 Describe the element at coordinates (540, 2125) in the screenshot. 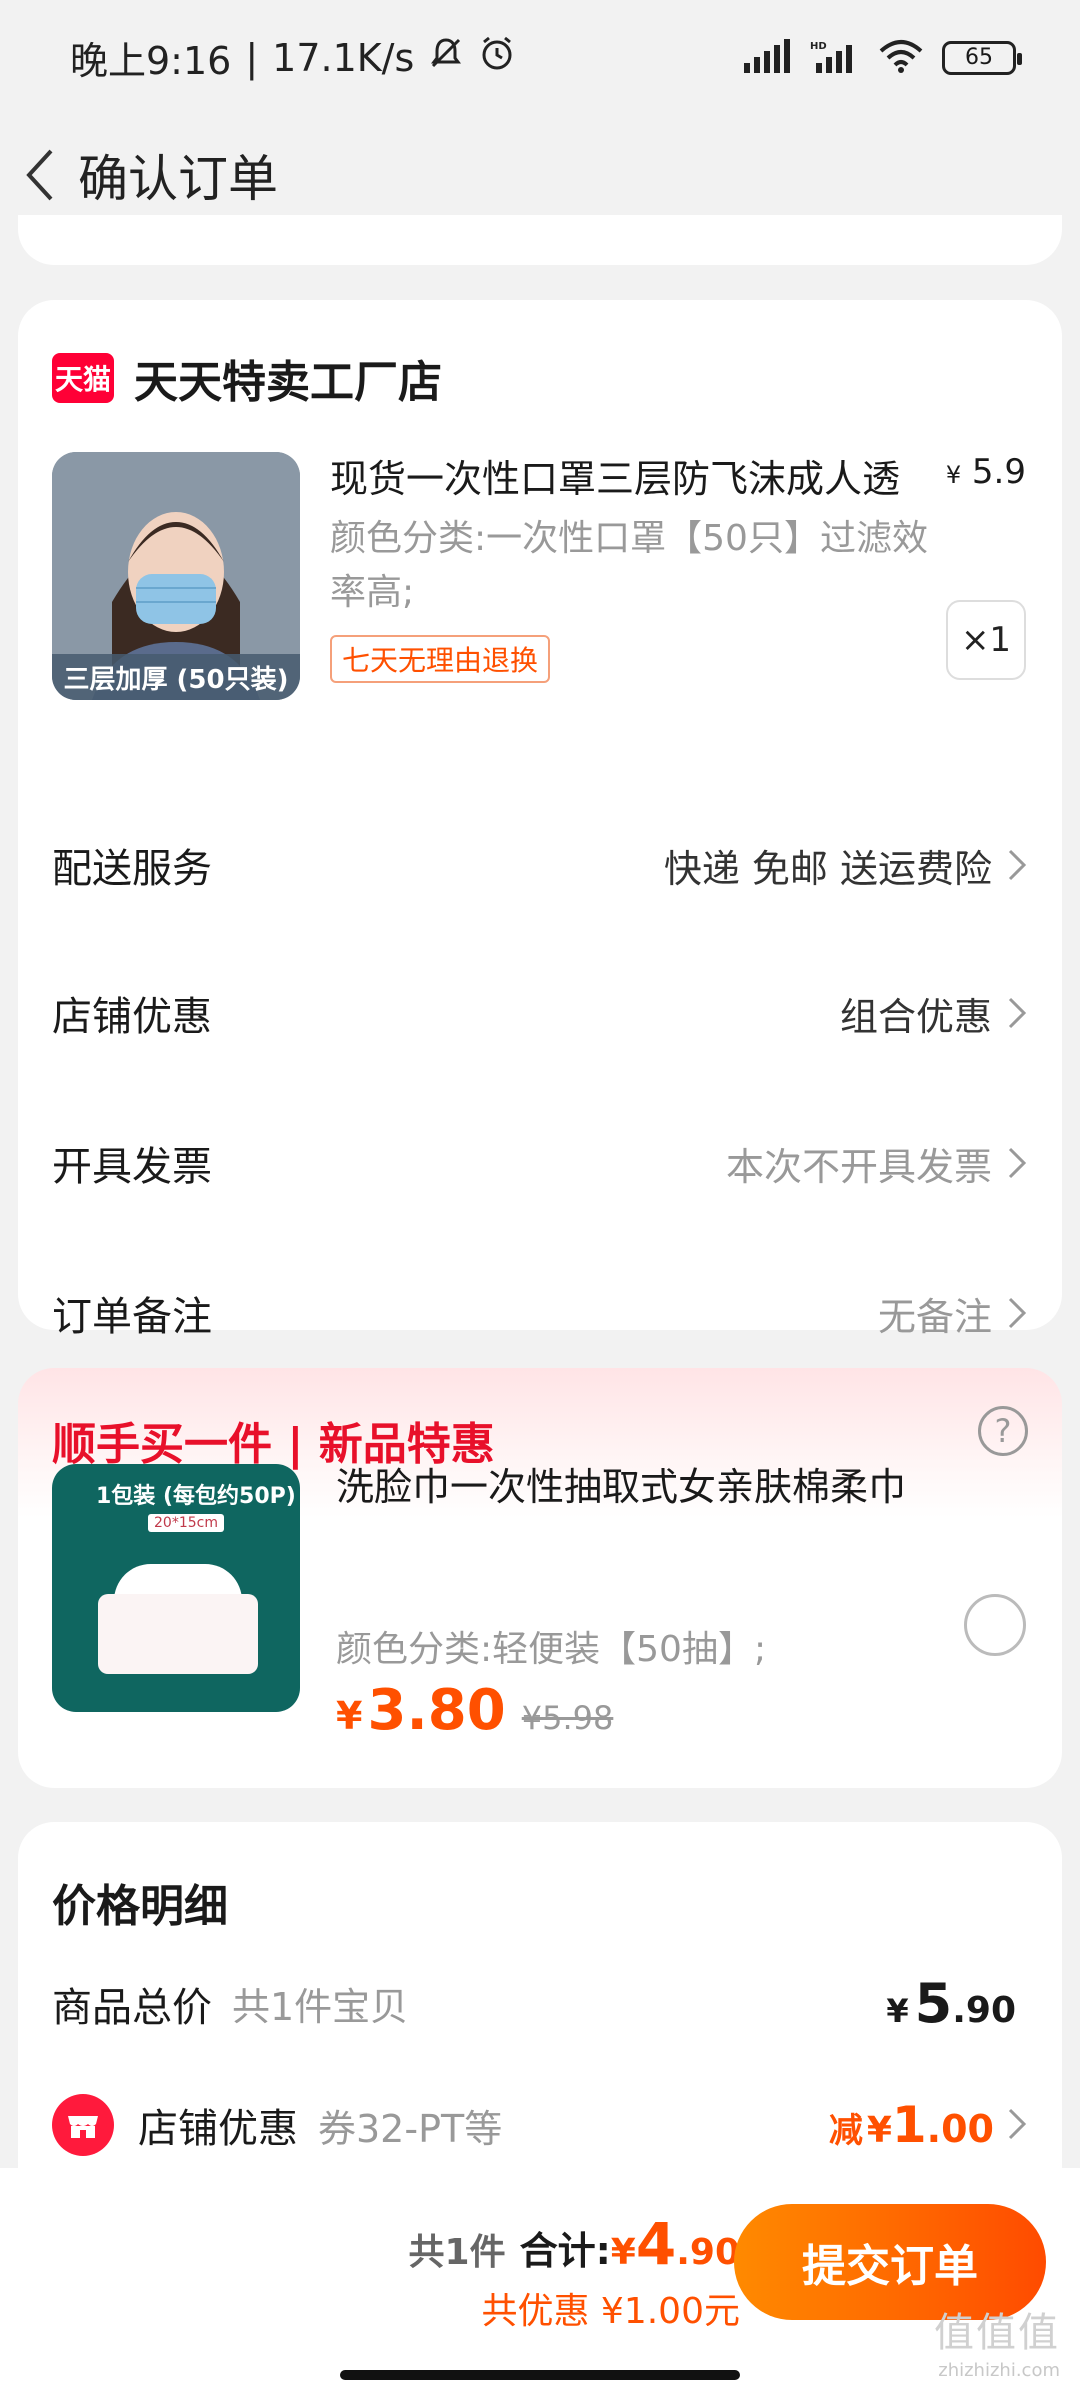

I see `shop-discount-row: 店铺优惠 券32-PT等 减 ¥ 1 .00` at that location.